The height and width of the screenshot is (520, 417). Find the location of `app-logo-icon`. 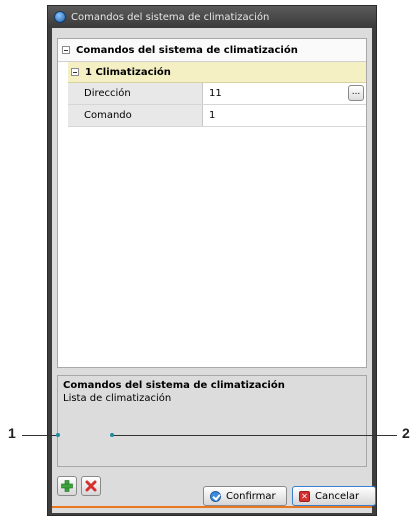

app-logo-icon is located at coordinates (60, 17).